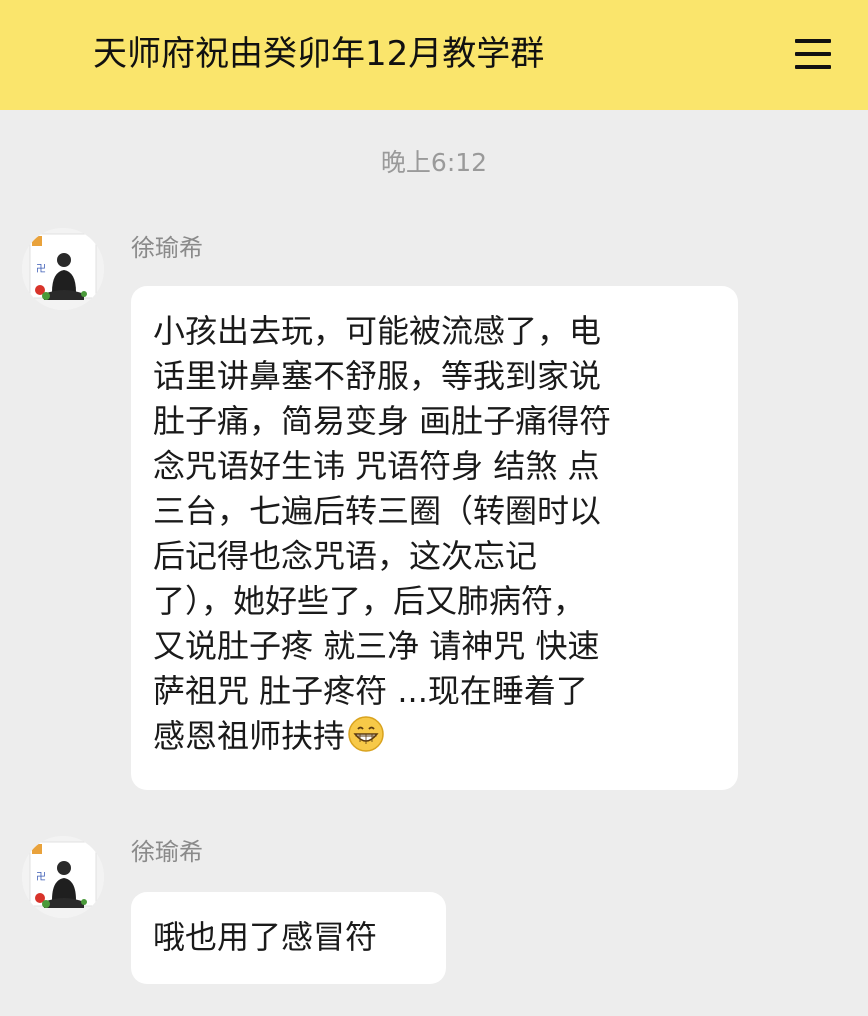  What do you see at coordinates (434, 162) in the screenshot?
I see `message-timestamp: 晚上6:12` at bounding box center [434, 162].